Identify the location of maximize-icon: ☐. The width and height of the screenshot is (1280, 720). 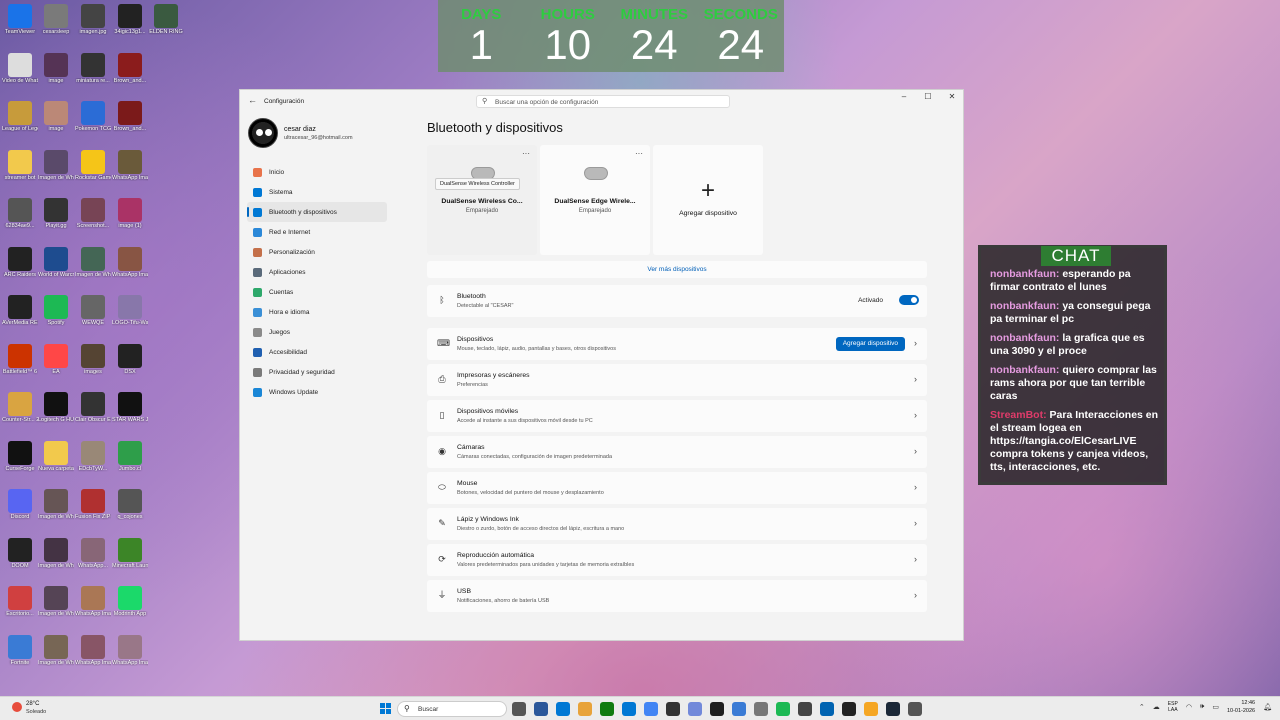
(928, 96).